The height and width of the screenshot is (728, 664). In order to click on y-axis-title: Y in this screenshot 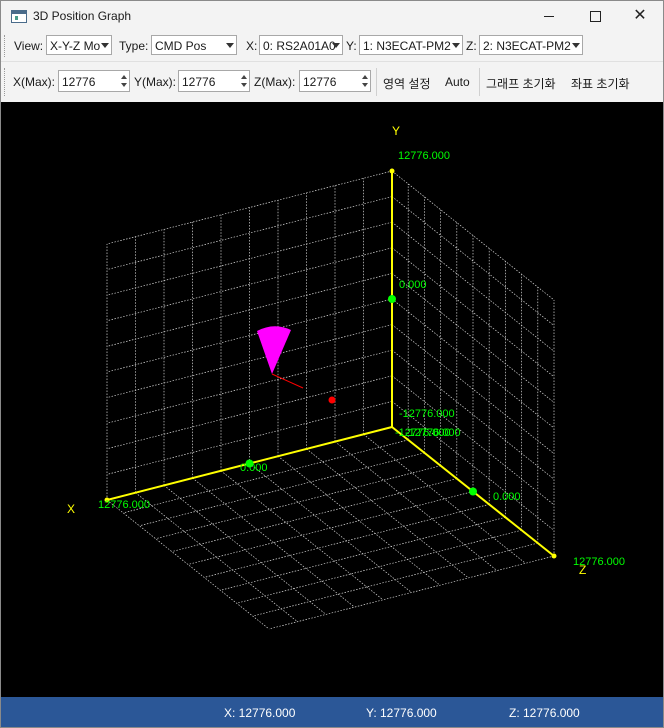, I will do `click(396, 131)`.